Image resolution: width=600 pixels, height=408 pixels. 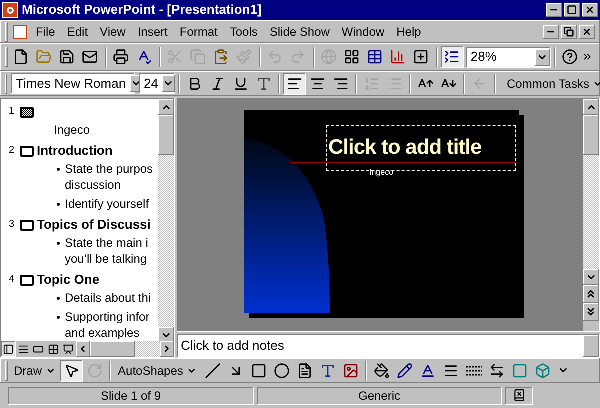 I want to click on maximize-button, so click(x=572, y=10).